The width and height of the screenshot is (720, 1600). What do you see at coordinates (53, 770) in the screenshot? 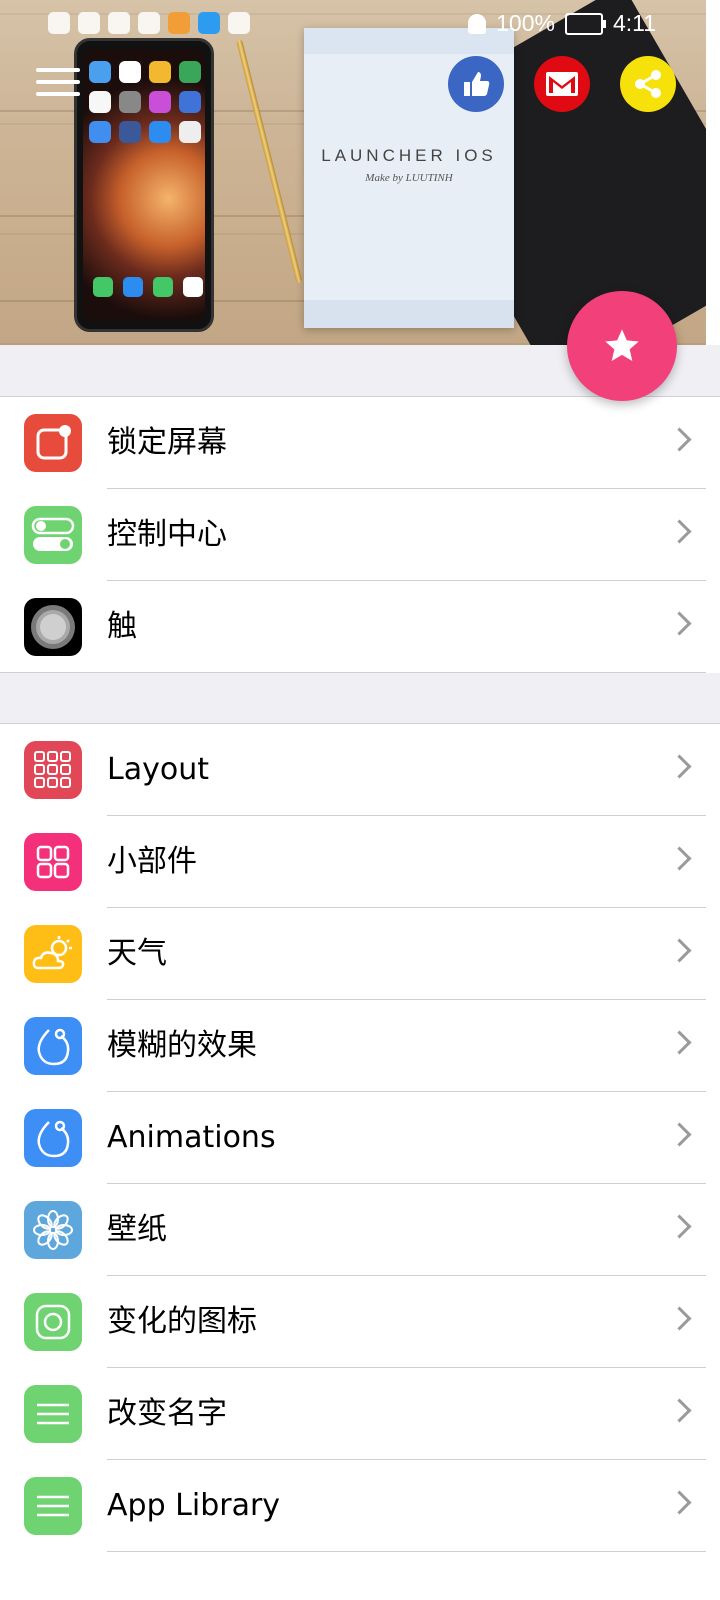
I see `grid-layout-icon` at bounding box center [53, 770].